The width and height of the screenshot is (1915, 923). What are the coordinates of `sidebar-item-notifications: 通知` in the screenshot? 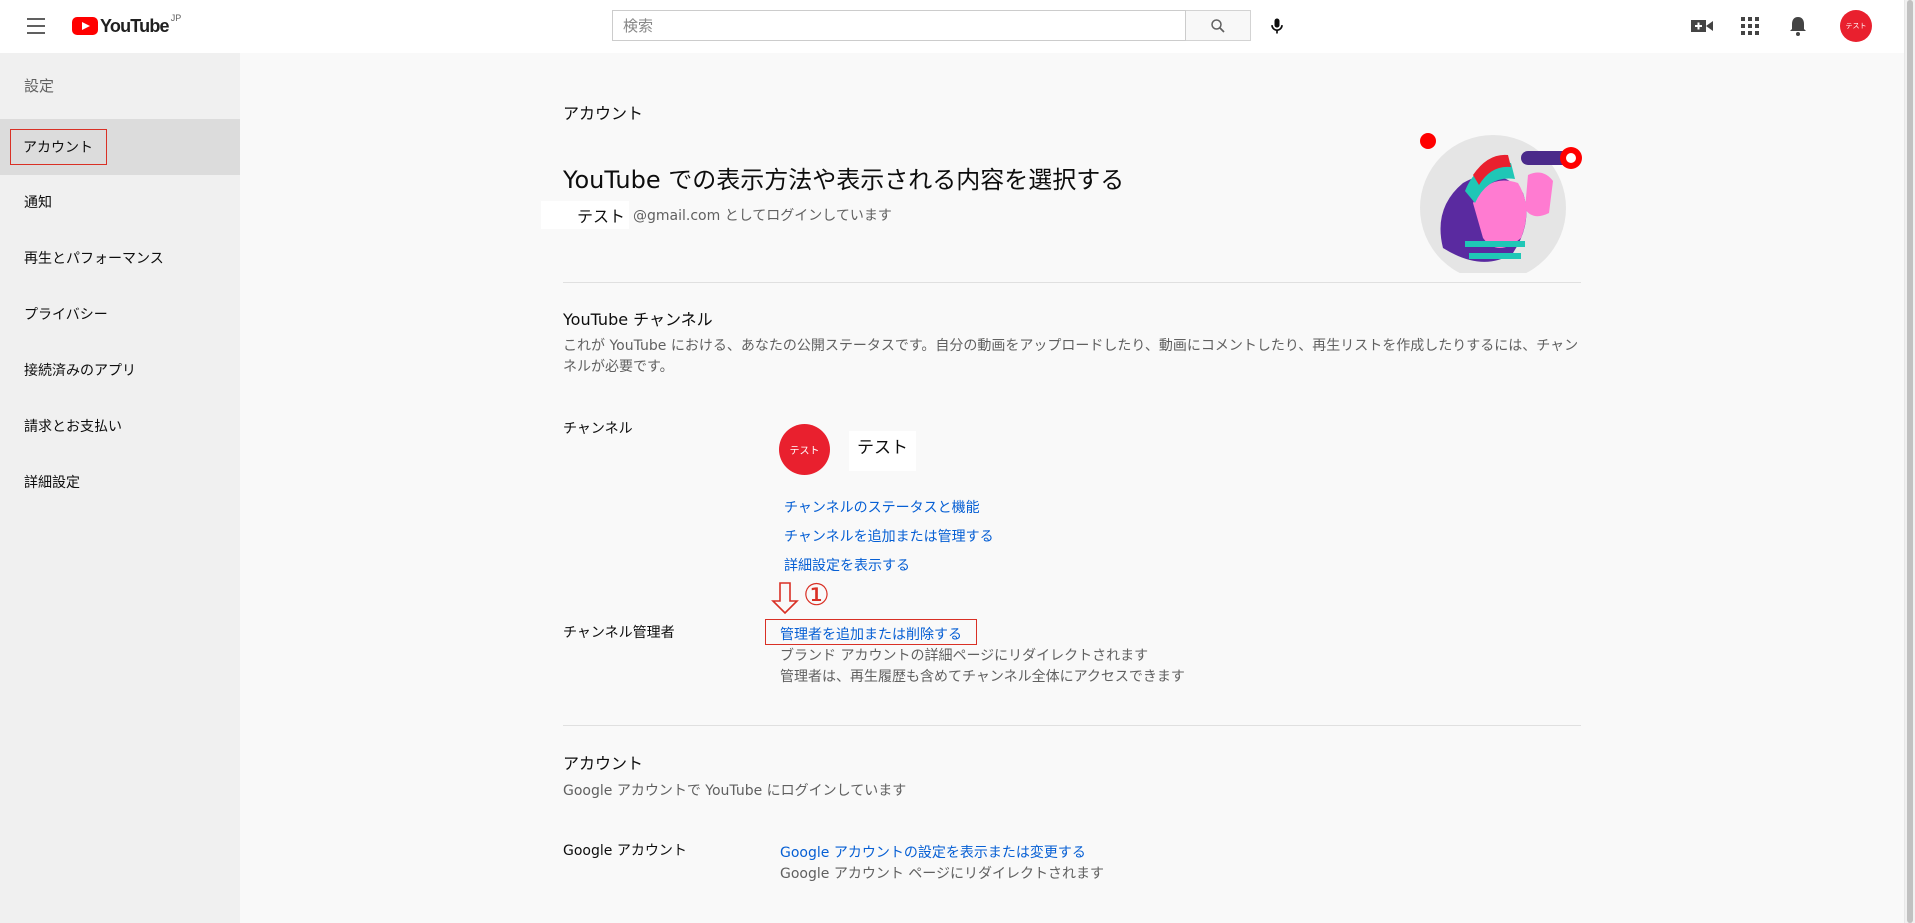 It's located at (120, 202).